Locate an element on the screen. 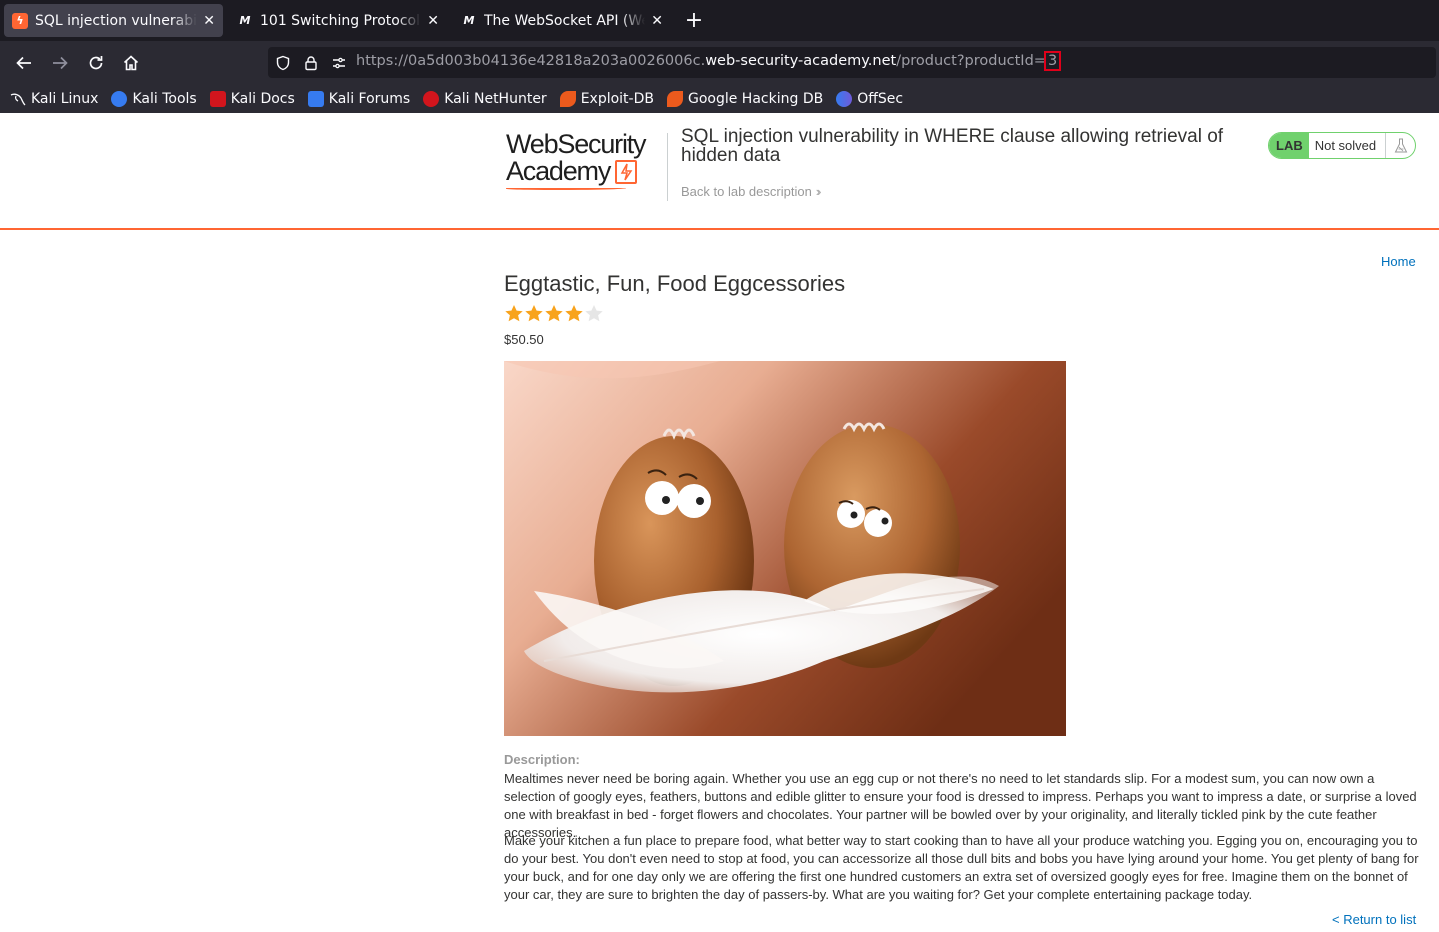 The width and height of the screenshot is (1439, 932). logo-underline is located at coordinates (566, 188).